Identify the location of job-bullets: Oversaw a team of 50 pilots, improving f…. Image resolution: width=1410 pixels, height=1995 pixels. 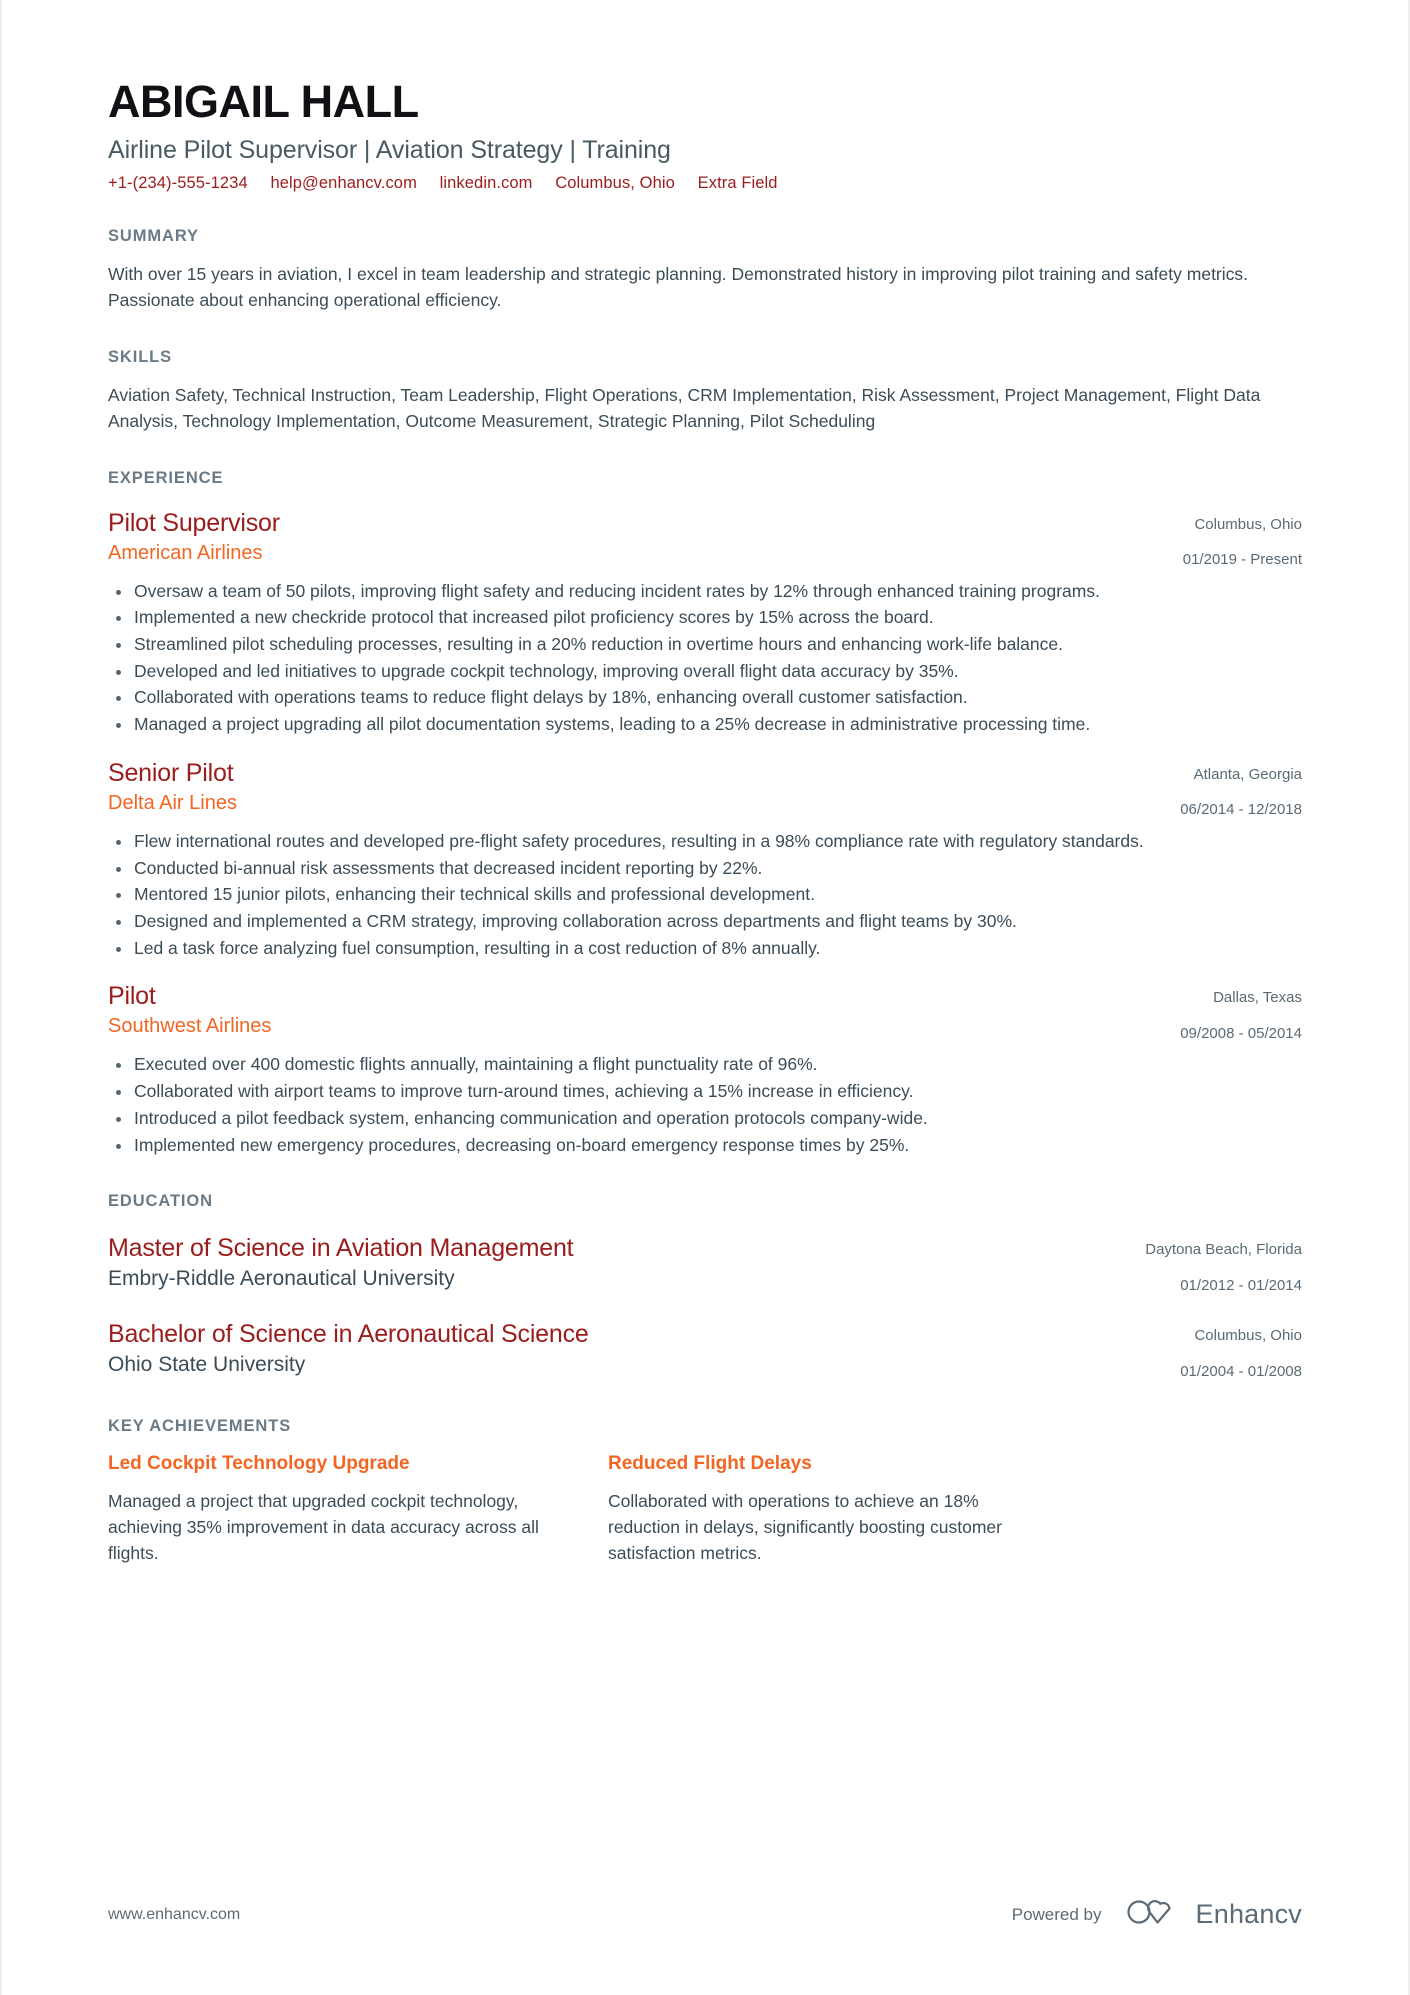
(705, 658).